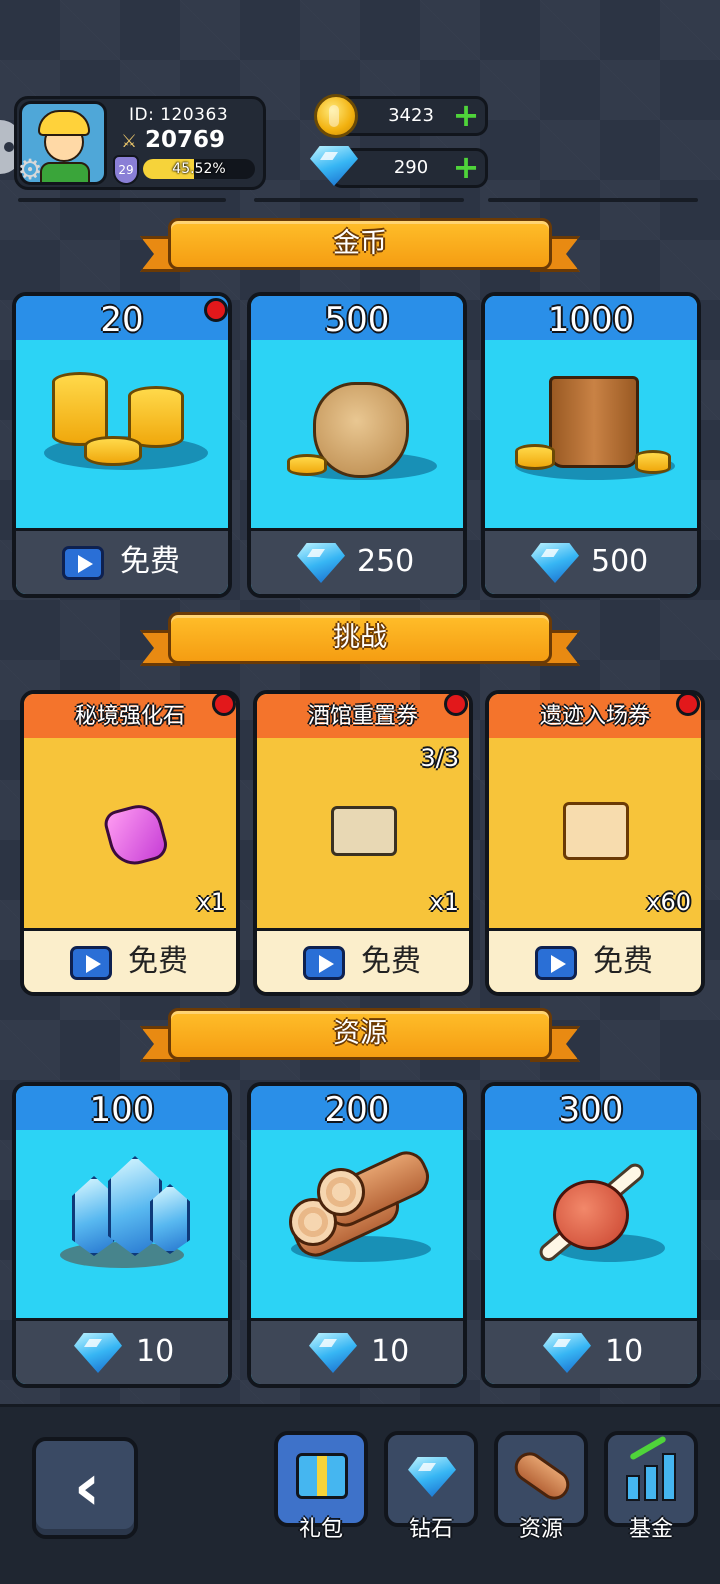 This screenshot has height=1584, width=720. I want to click on shop-card-meat-300: 300 10, so click(591, 1235).